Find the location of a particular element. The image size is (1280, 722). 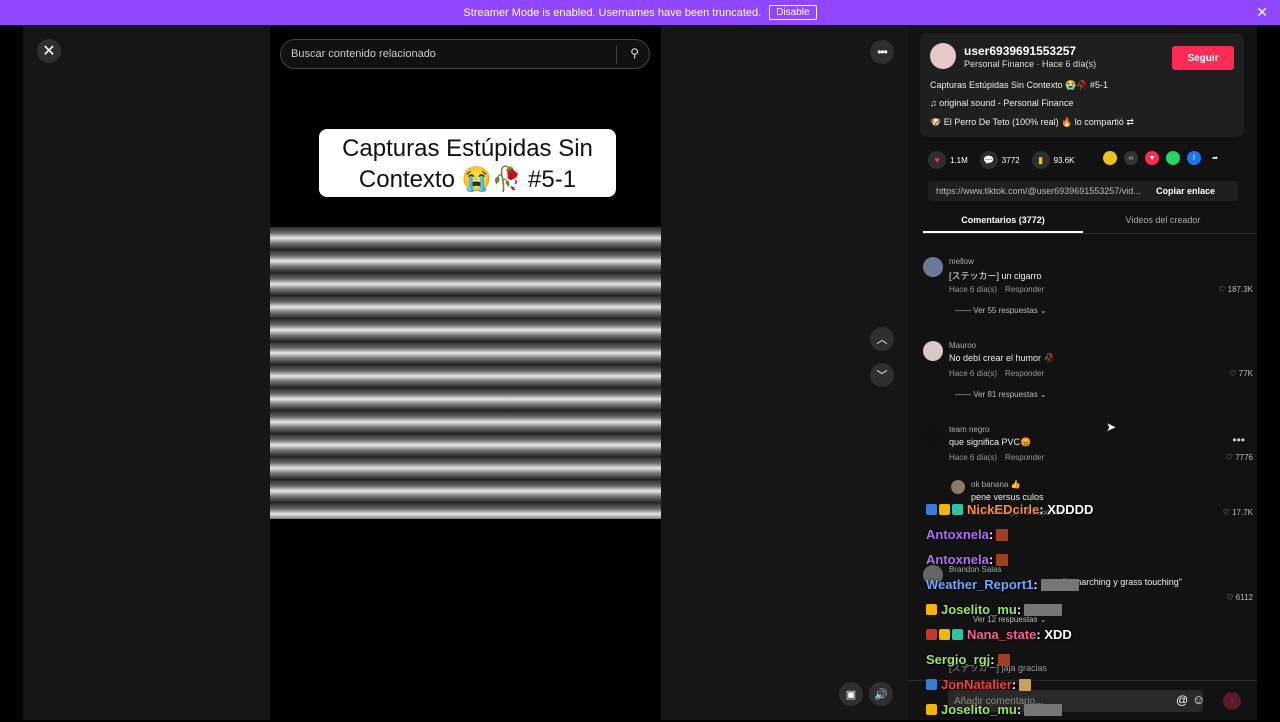

coin-icon is located at coordinates (1110, 158).